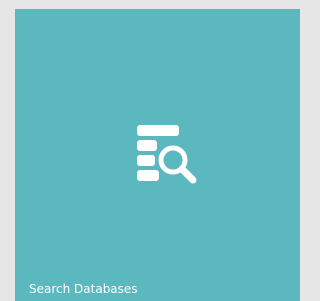 The width and height of the screenshot is (320, 301). What do you see at coordinates (167, 155) in the screenshot?
I see `database-search-icon` at bounding box center [167, 155].